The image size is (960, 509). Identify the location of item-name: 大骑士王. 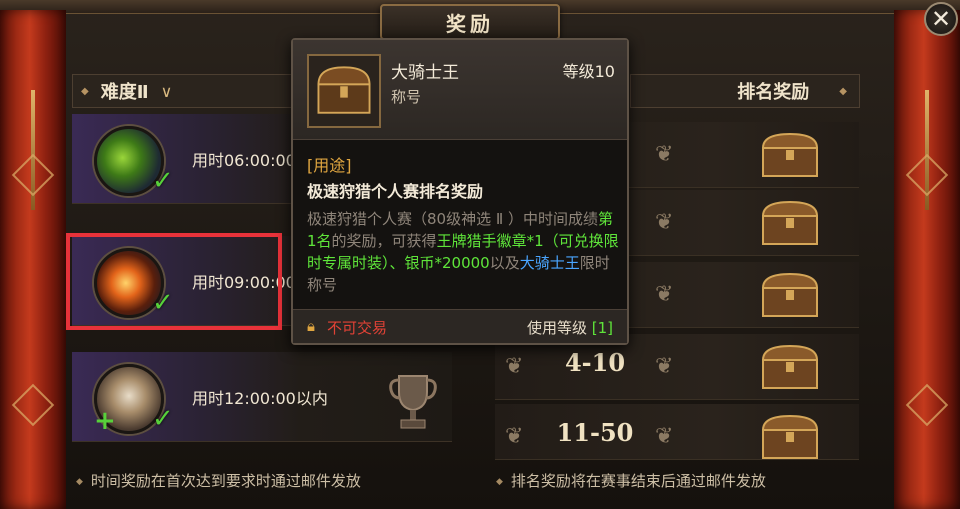
(425, 73).